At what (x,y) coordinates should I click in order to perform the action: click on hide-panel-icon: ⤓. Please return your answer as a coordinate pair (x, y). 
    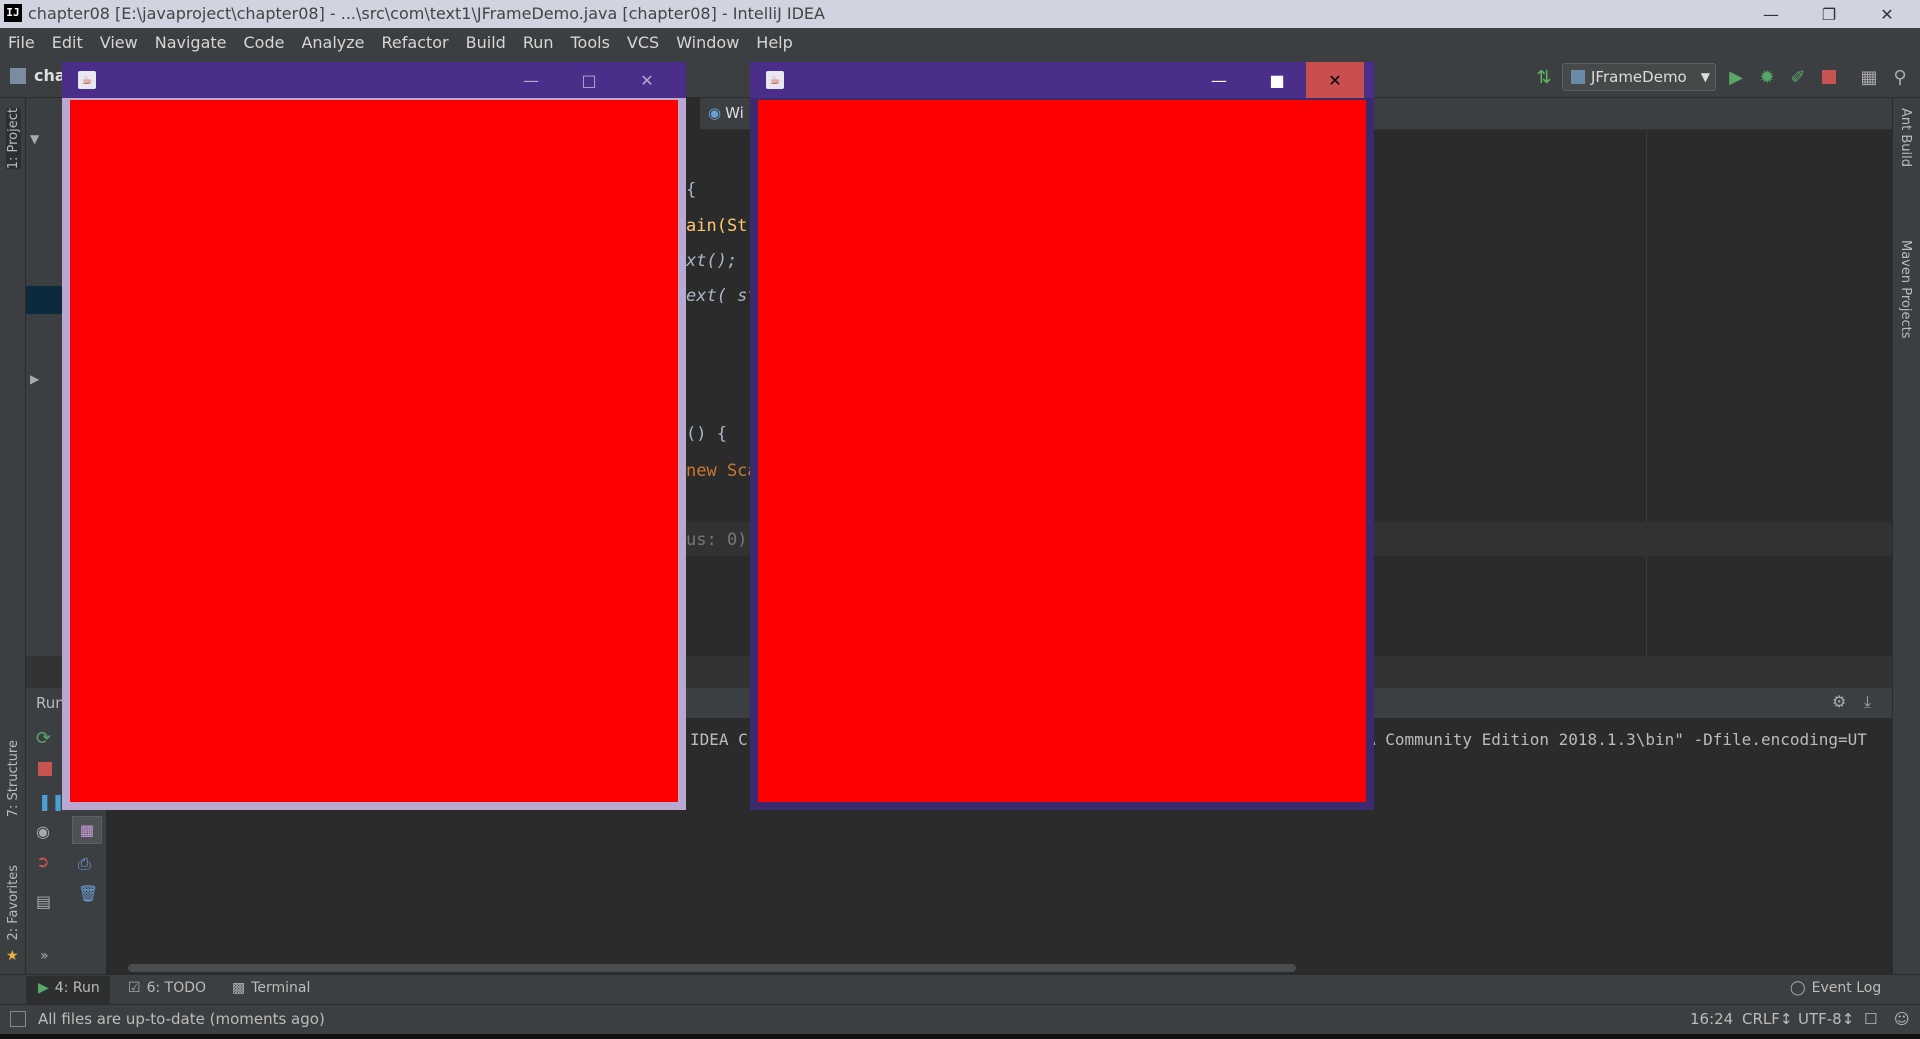
    Looking at the image, I should click on (1867, 702).